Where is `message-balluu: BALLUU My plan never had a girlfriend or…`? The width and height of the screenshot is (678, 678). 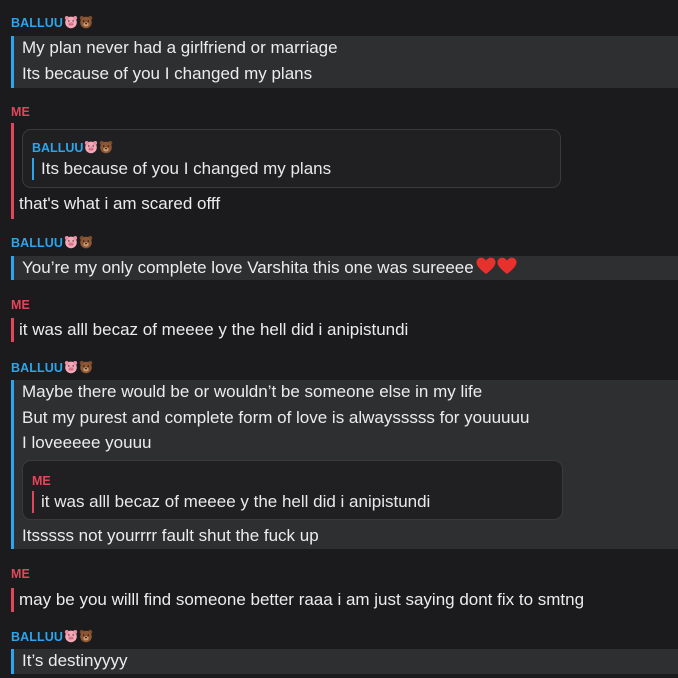 message-balluu: BALLUU My plan never had a girlfriend or… is located at coordinates (339, 45).